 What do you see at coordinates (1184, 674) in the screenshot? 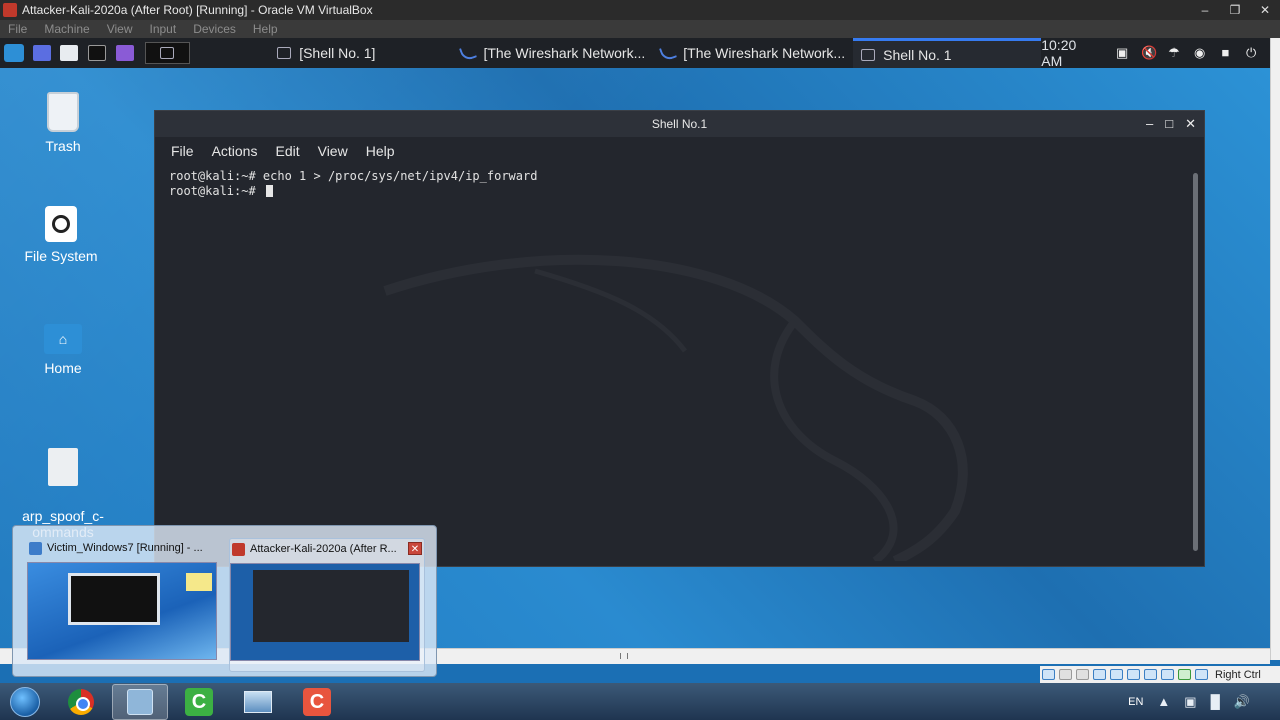
I see `cpu-icon` at bounding box center [1184, 674].